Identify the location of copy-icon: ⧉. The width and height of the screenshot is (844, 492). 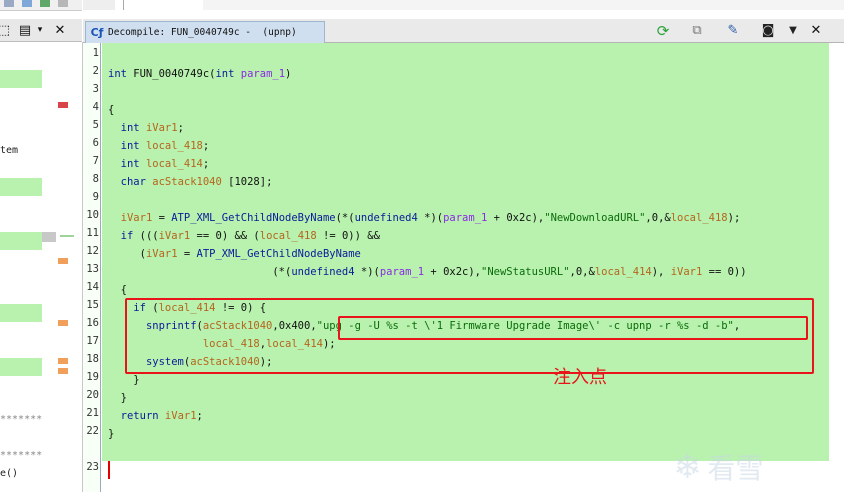
(697, 30).